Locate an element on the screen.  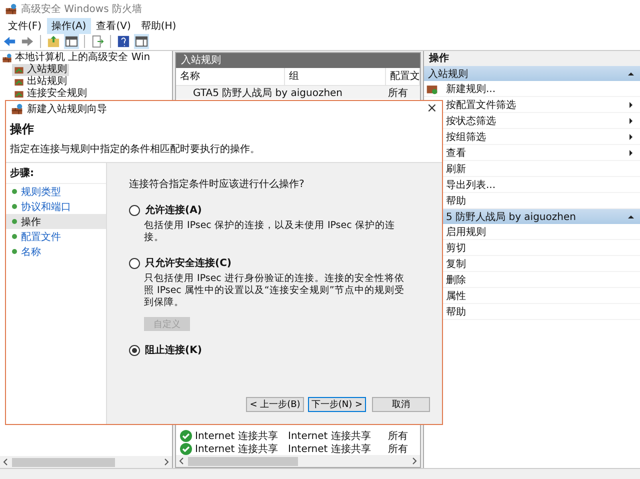
column-header: 组 is located at coordinates (335, 76).